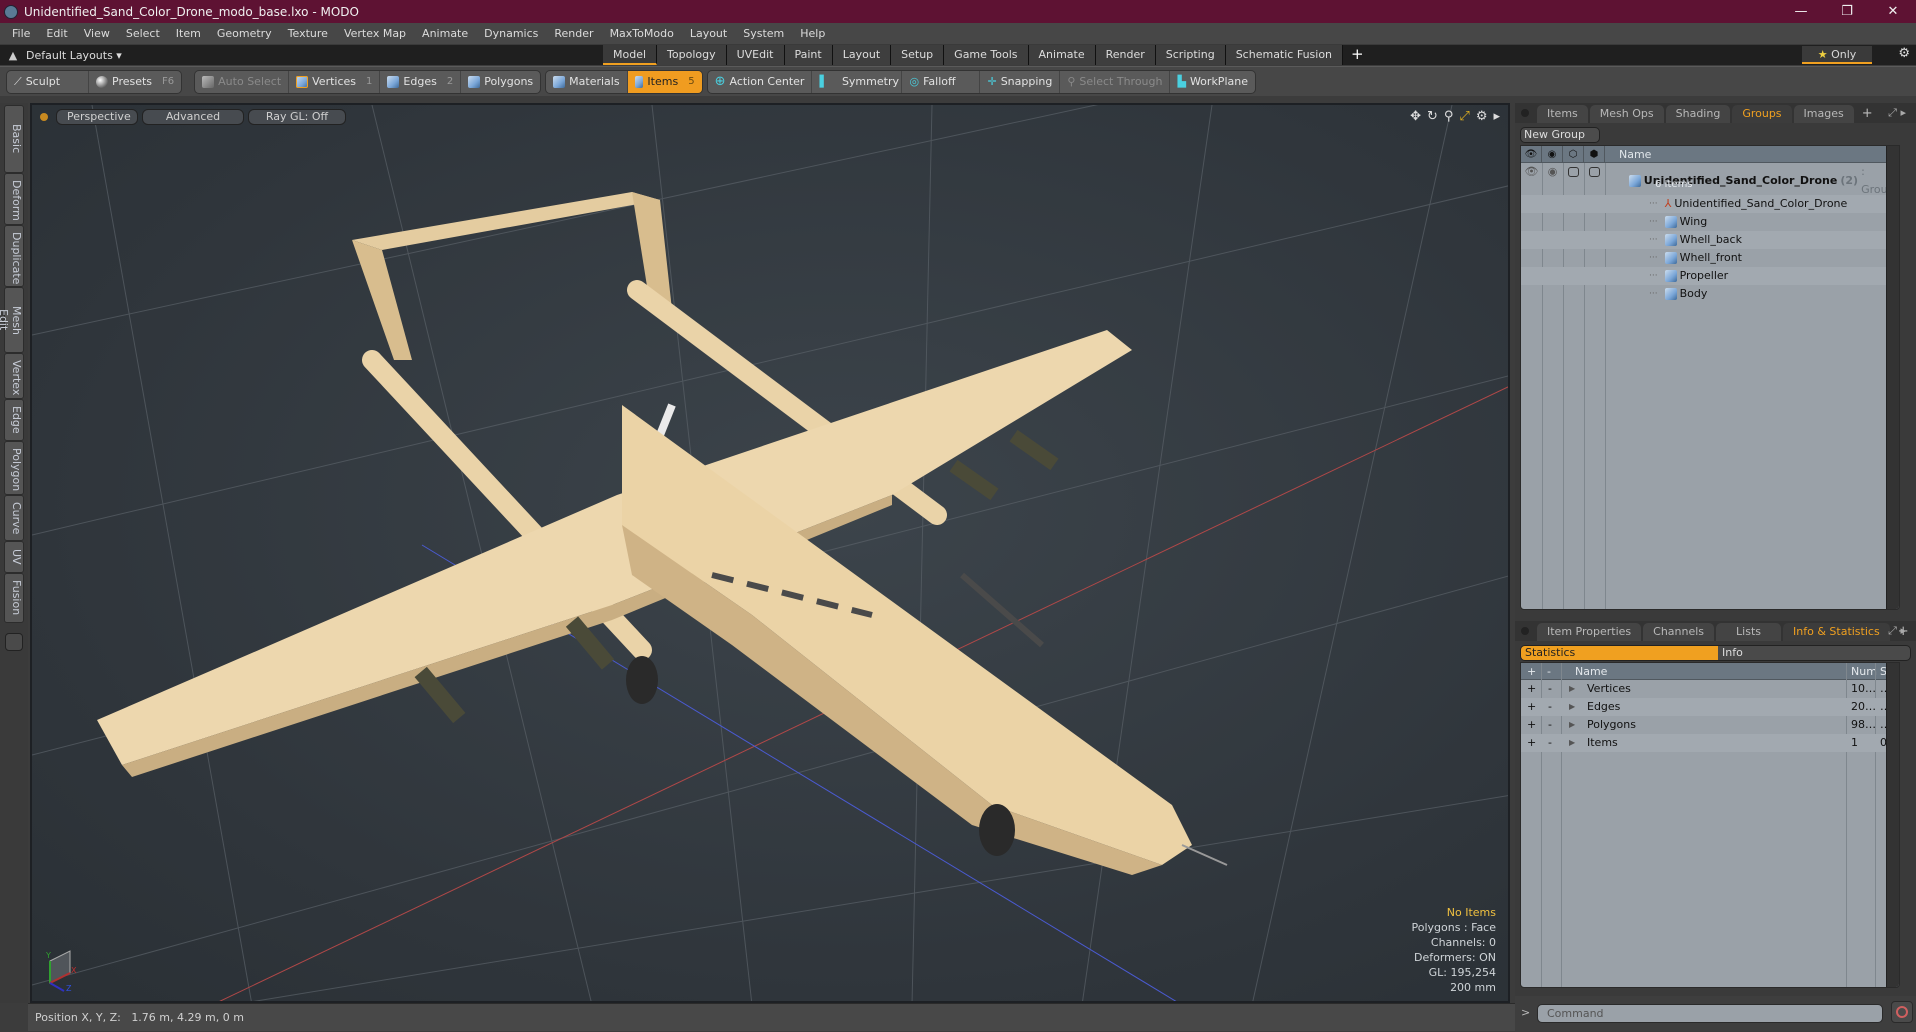 The height and width of the screenshot is (1032, 1916). I want to click on tree-item: ··· Whell_front, so click(1710, 258).